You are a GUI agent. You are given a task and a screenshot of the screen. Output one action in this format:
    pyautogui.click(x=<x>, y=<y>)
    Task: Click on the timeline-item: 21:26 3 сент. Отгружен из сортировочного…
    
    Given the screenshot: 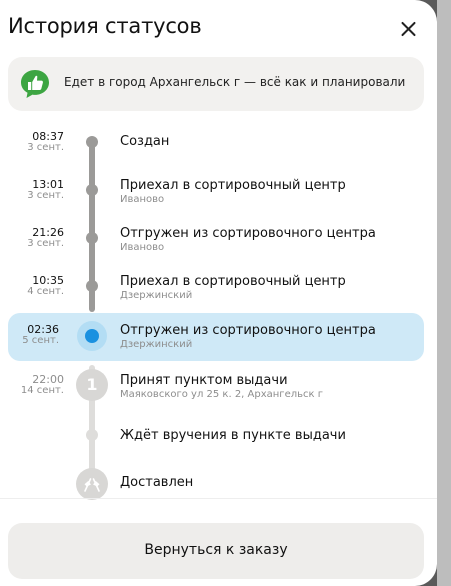 What is the action you would take?
    pyautogui.click(x=218, y=250)
    